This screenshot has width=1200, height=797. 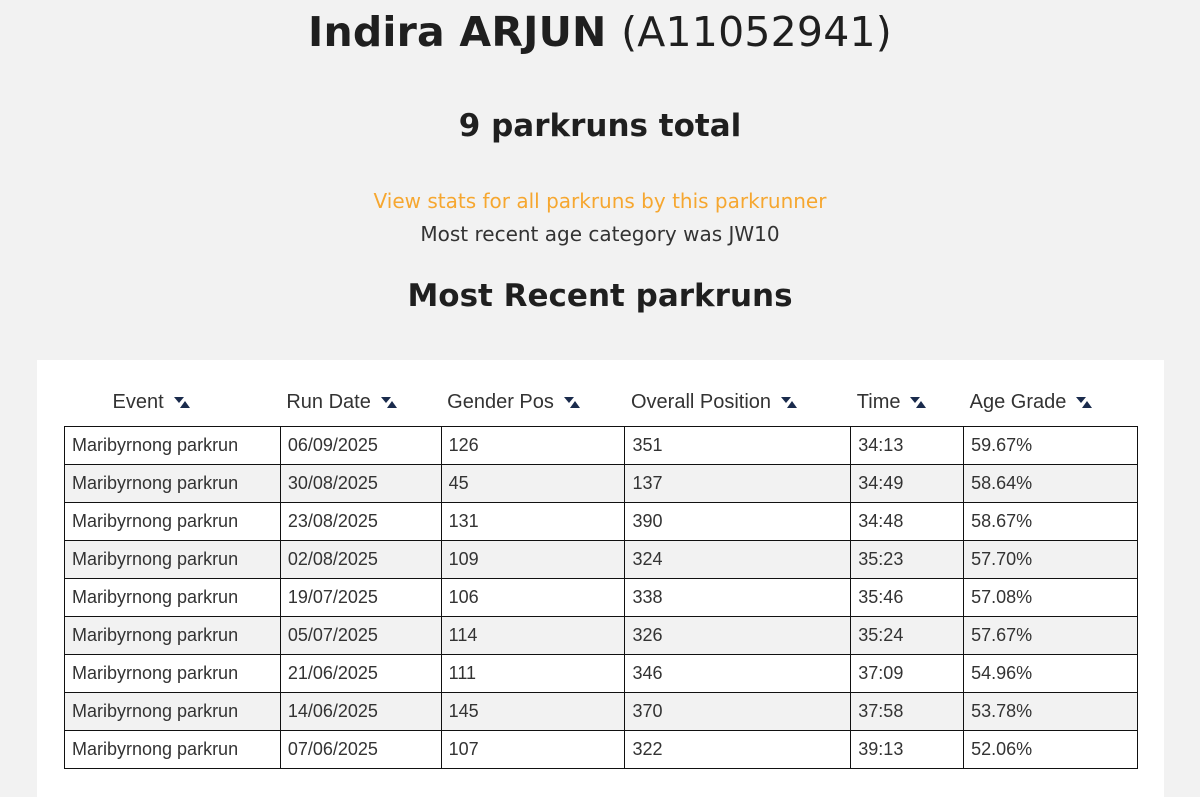 I want to click on table-cell: 30/08/2025, so click(x=360, y=483).